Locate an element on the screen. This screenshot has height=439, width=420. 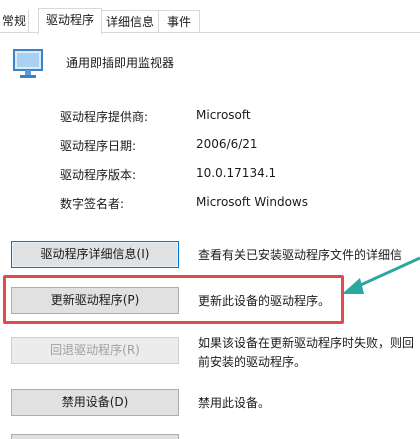
disable-device-description: 禁用此设备。 is located at coordinates (234, 403).